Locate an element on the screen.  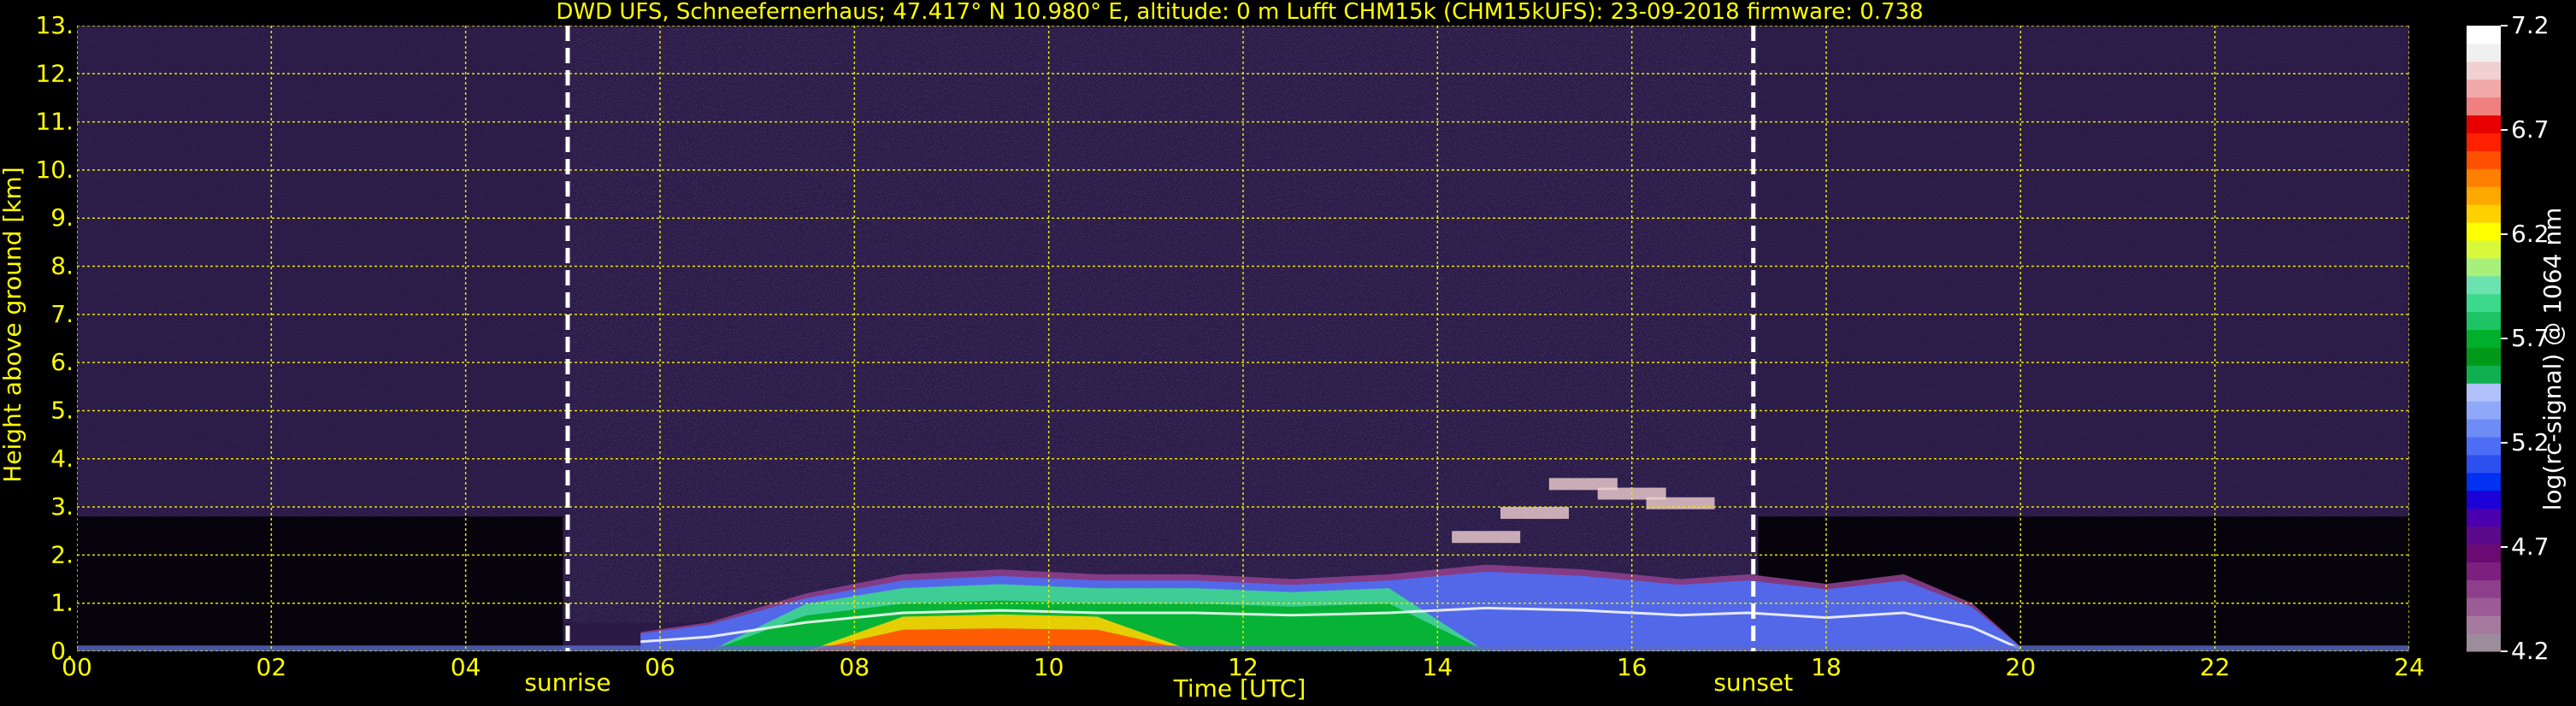
y-tick-label: 6. is located at coordinates (62, 362).